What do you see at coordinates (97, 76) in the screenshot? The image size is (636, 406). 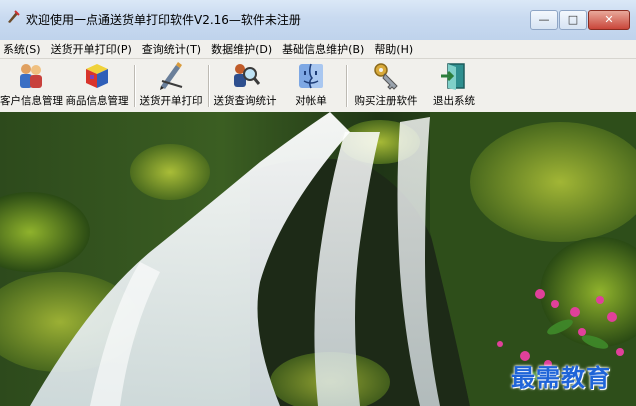 I see `boxes-icon` at bounding box center [97, 76].